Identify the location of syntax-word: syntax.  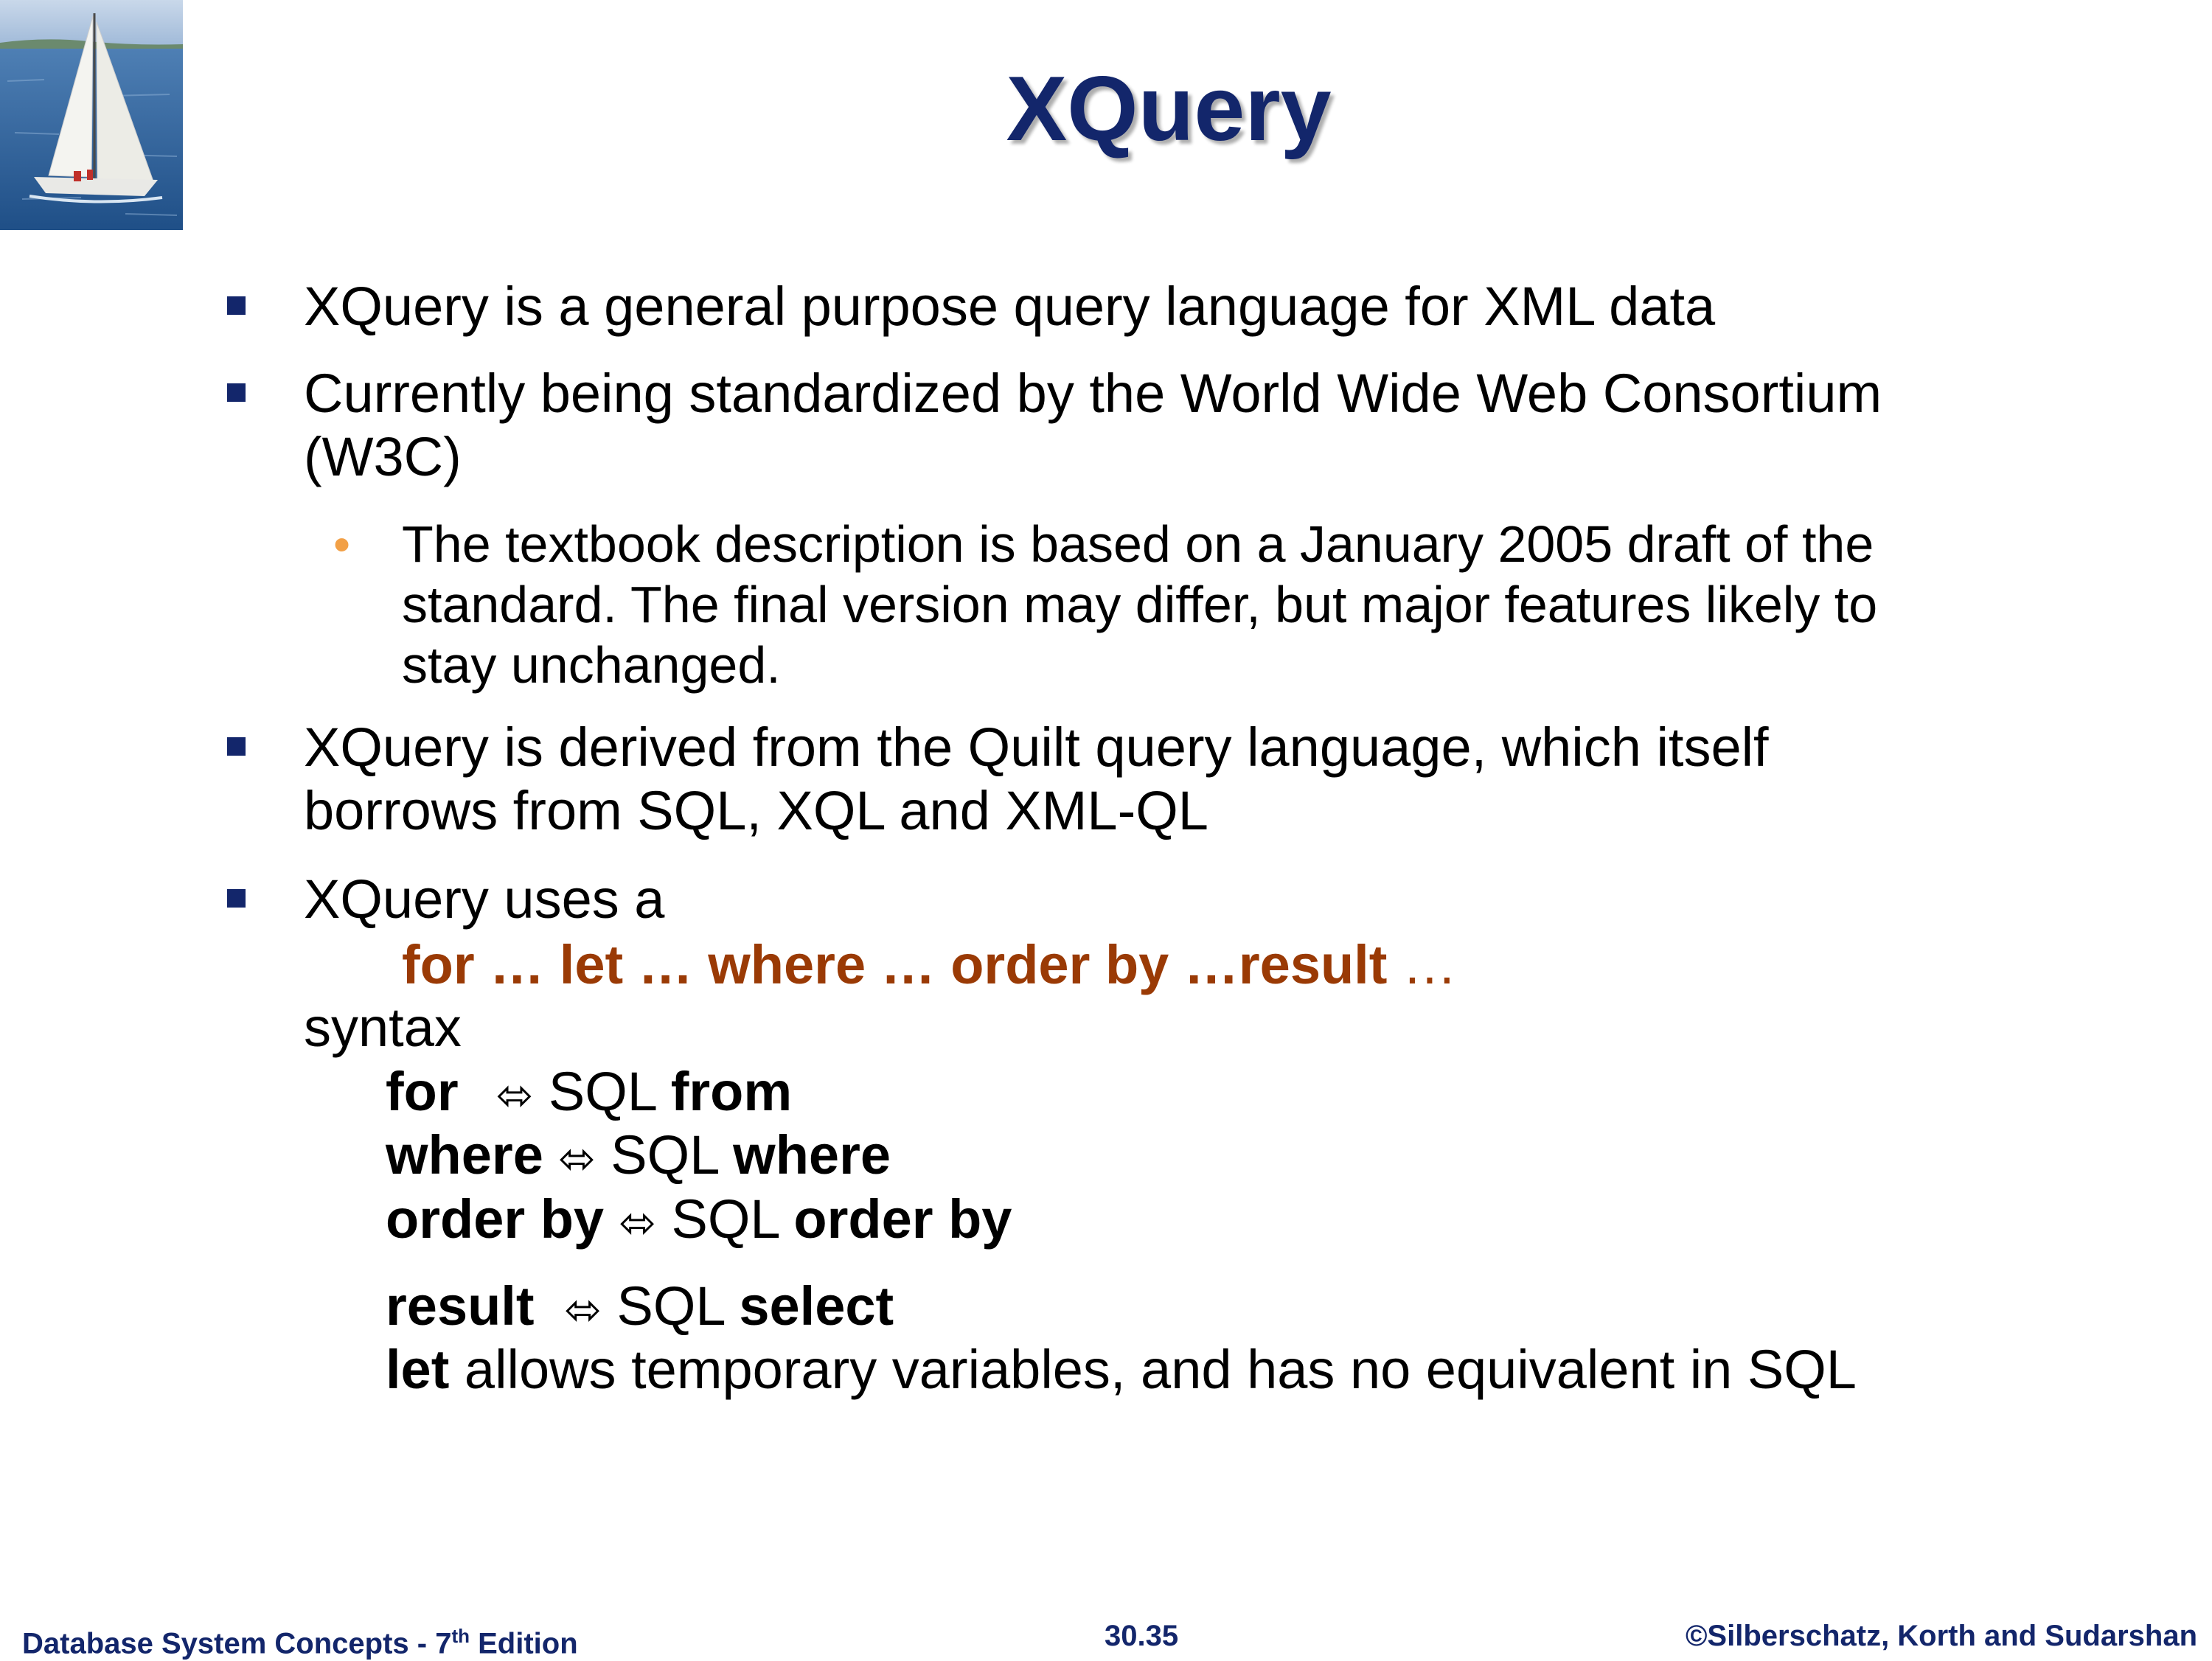
(383, 1027).